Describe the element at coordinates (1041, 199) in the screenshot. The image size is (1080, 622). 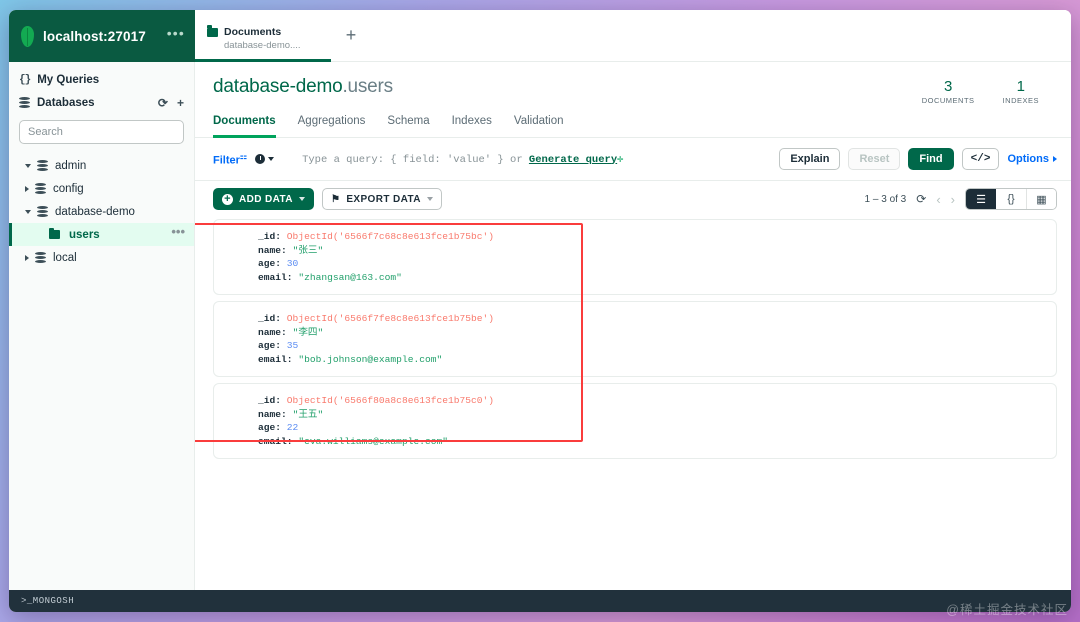
I see `table-view-button: ▦` at that location.